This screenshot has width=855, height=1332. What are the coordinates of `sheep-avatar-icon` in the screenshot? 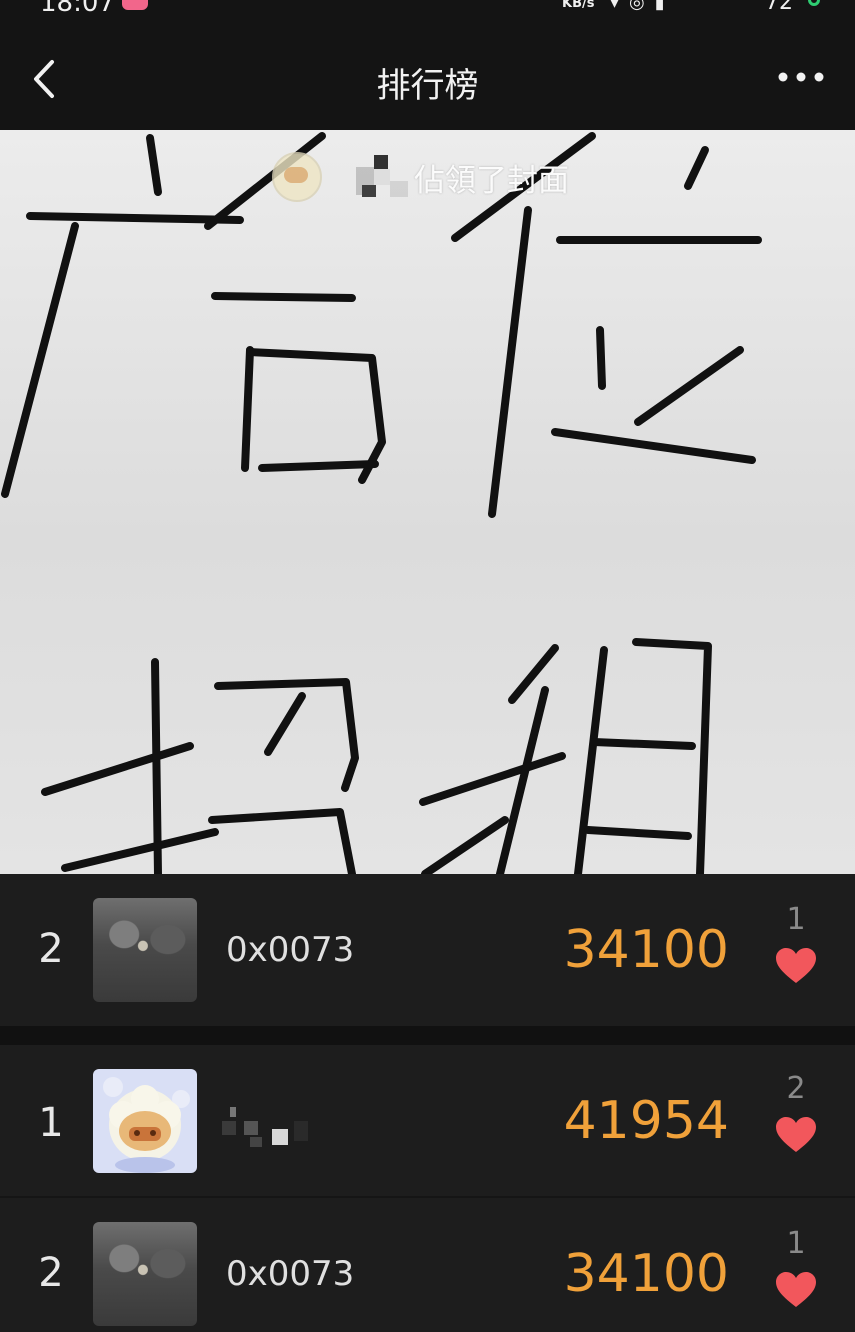 It's located at (146, 1125).